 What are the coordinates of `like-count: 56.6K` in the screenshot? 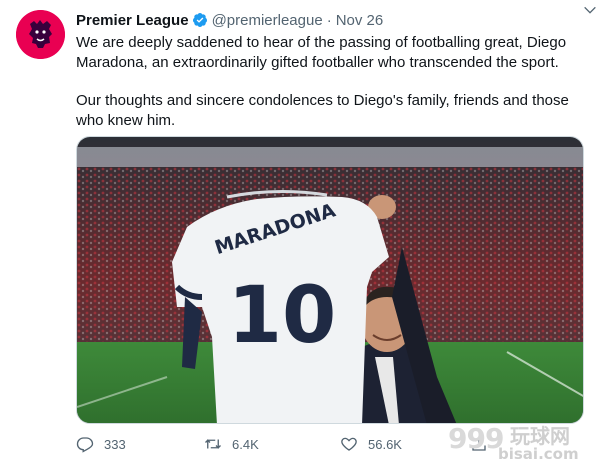 It's located at (385, 444).